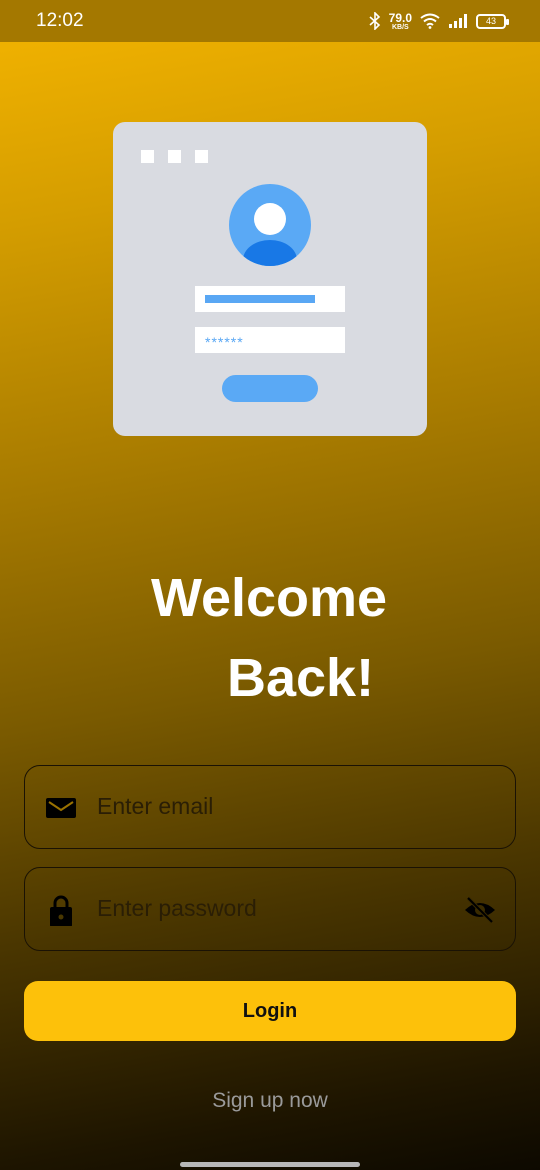 This screenshot has width=540, height=1170. I want to click on illustration-button, so click(270, 388).